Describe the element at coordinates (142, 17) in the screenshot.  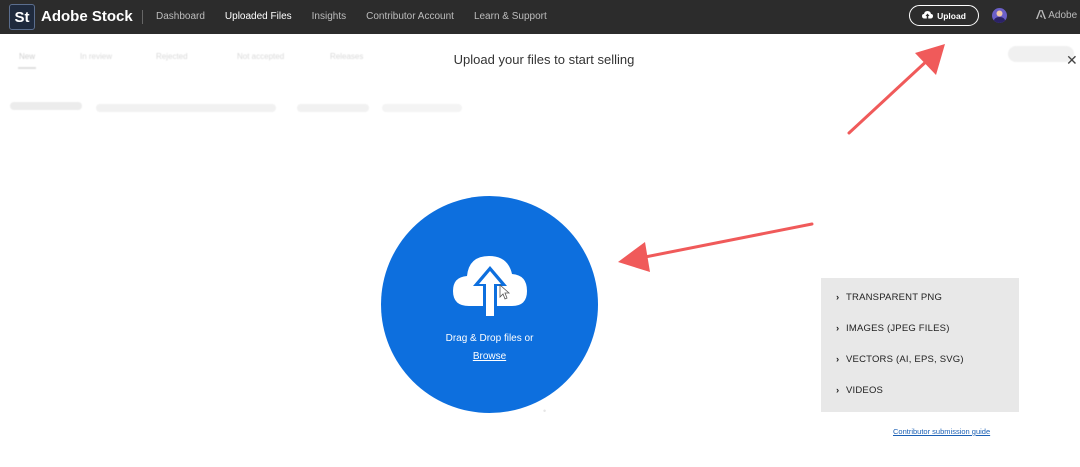
I see `header-divider` at that location.